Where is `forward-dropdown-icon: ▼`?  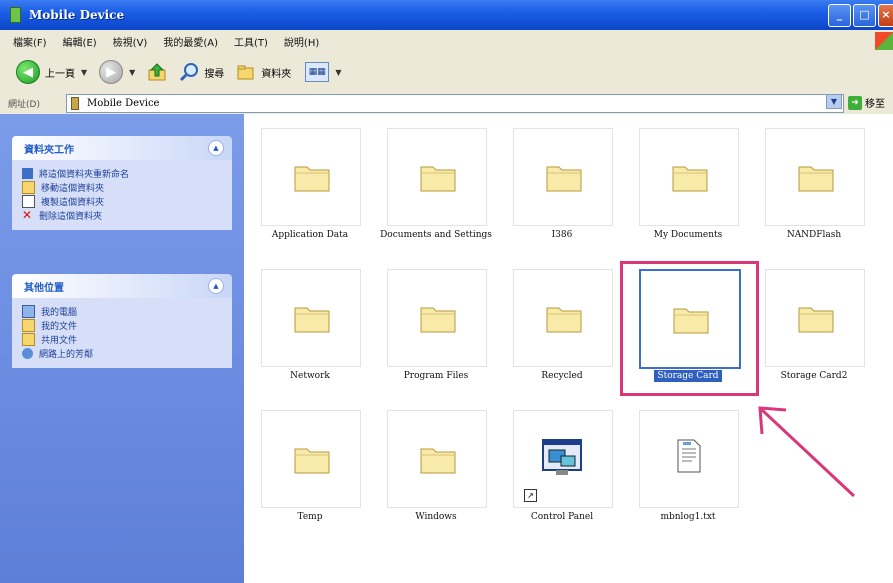
forward-dropdown-icon: ▼ is located at coordinates (132, 72).